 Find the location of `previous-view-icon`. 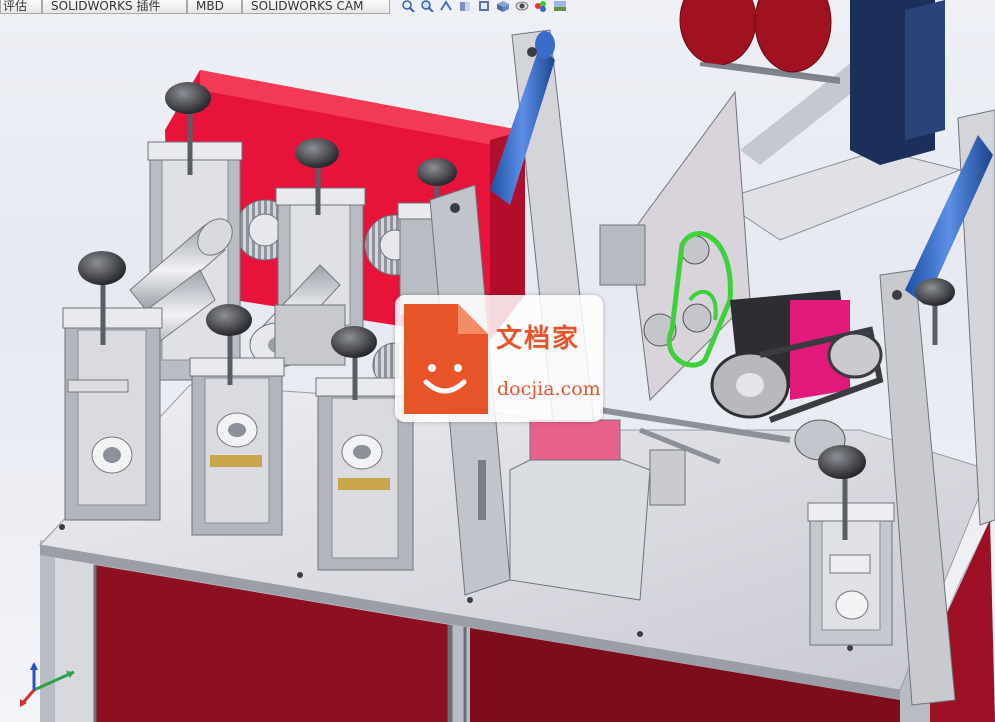

previous-view-icon is located at coordinates (446, 6).